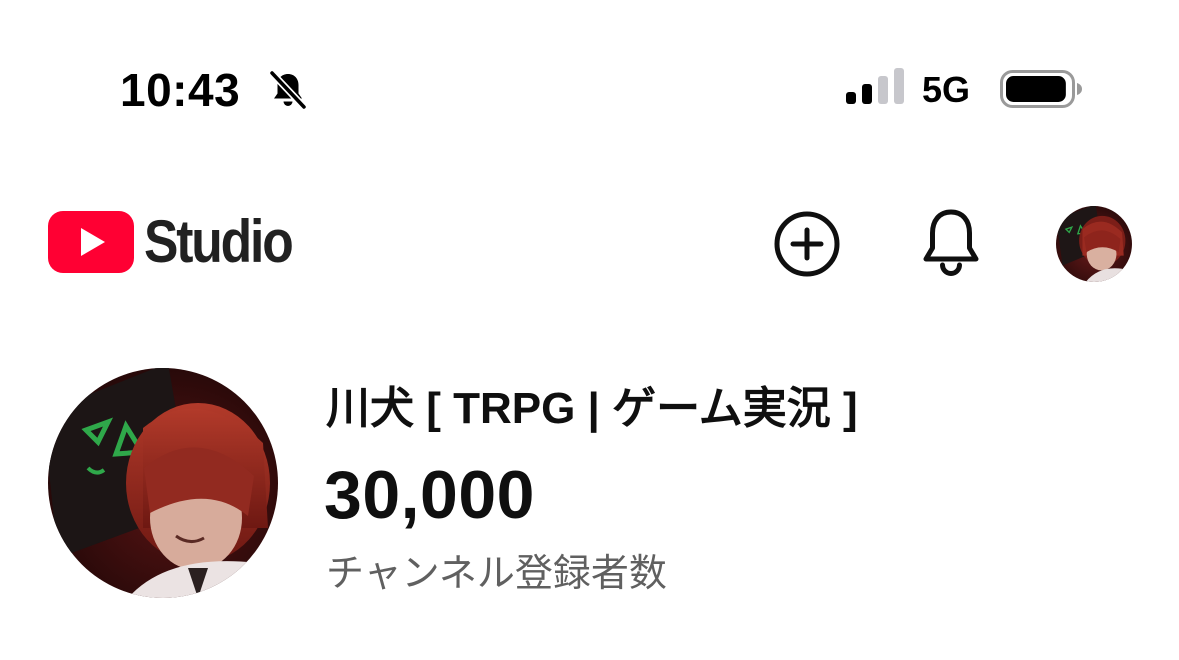 The width and height of the screenshot is (1179, 660). I want to click on subscriber-count-label: チャンネル登録者数, so click(496, 574).